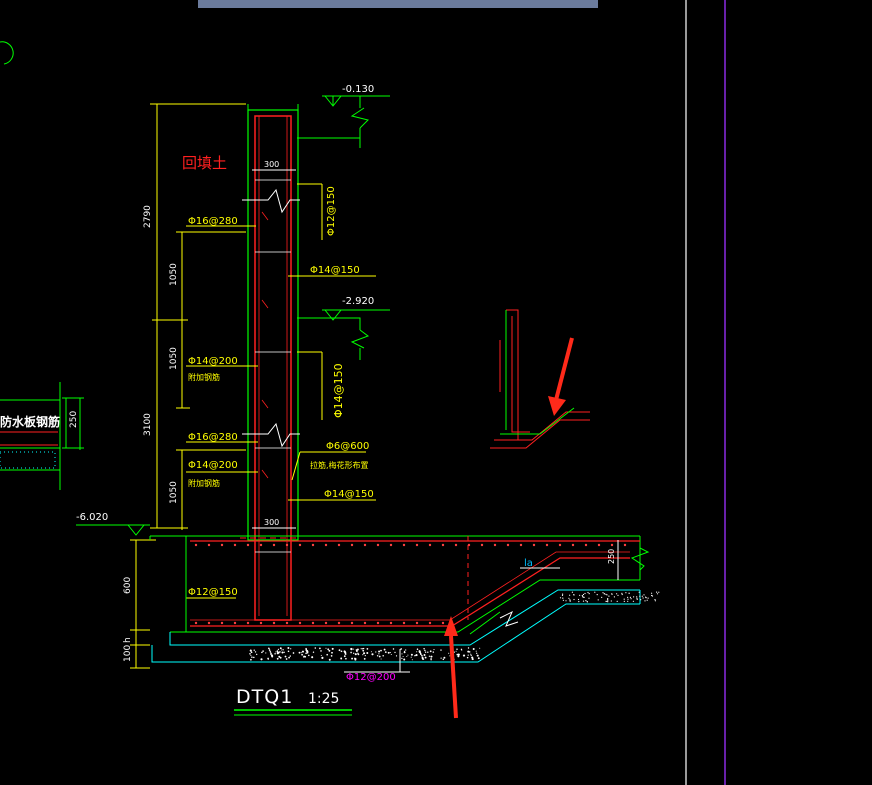 The image size is (872, 785). I want to click on rebar-label-4: Φ14@200, so click(213, 361).